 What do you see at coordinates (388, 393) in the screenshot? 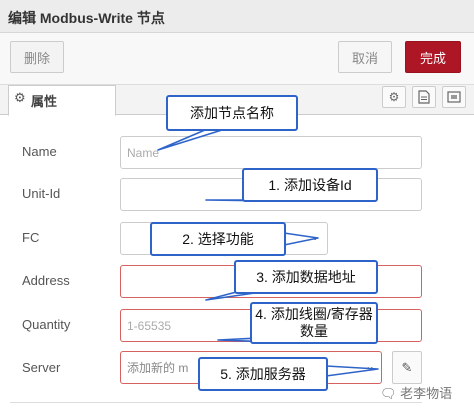
I see `chat-icon: 🗨` at bounding box center [388, 393].